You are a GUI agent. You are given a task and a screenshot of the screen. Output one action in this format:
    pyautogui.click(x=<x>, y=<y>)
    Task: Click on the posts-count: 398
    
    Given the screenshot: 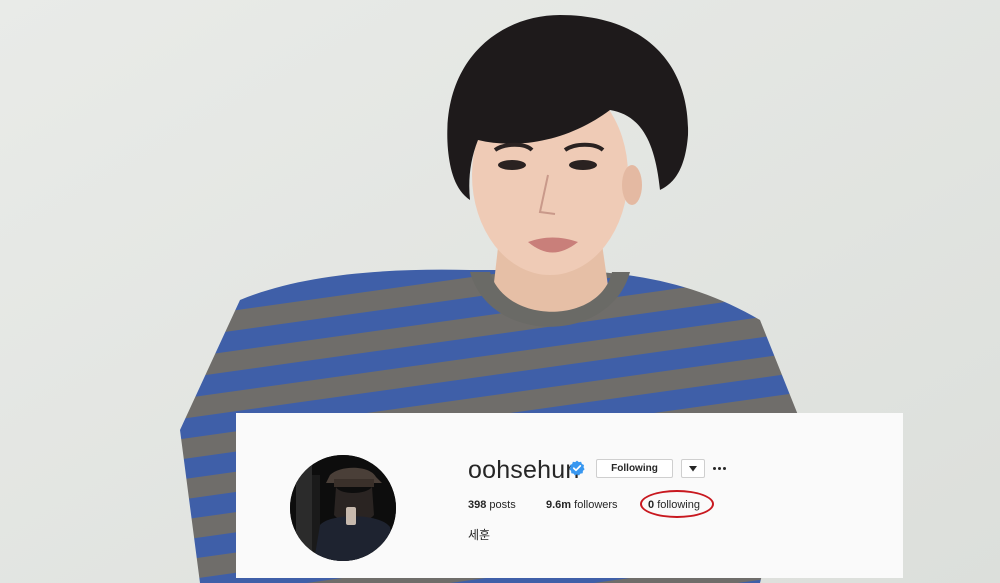 What is the action you would take?
    pyautogui.click(x=477, y=505)
    